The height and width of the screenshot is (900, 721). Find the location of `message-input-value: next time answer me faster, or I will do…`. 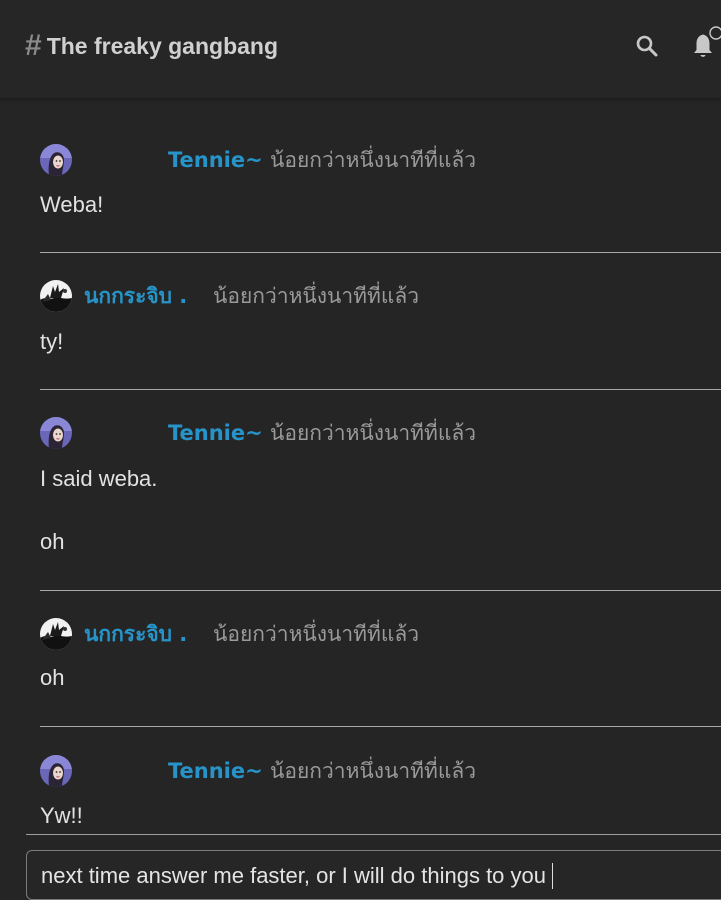

message-input-value: next time answer me faster, or I will do… is located at coordinates (294, 875).